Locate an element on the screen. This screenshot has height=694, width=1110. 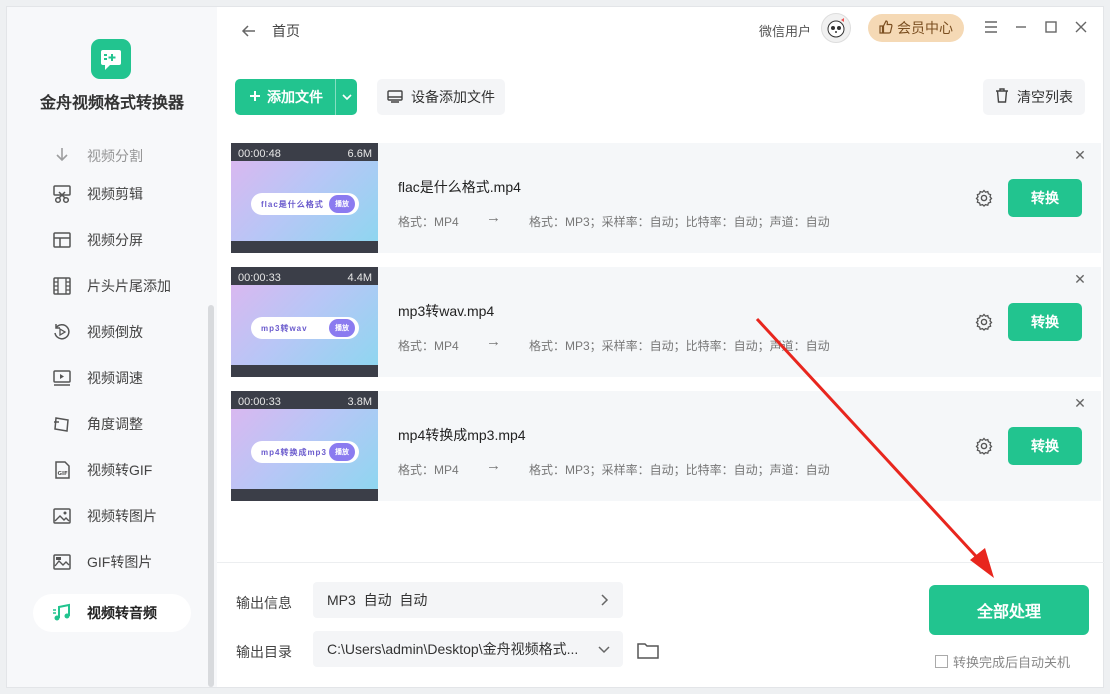
sidebar-item-label: 视频转图片 is located at coordinates (122, 516).